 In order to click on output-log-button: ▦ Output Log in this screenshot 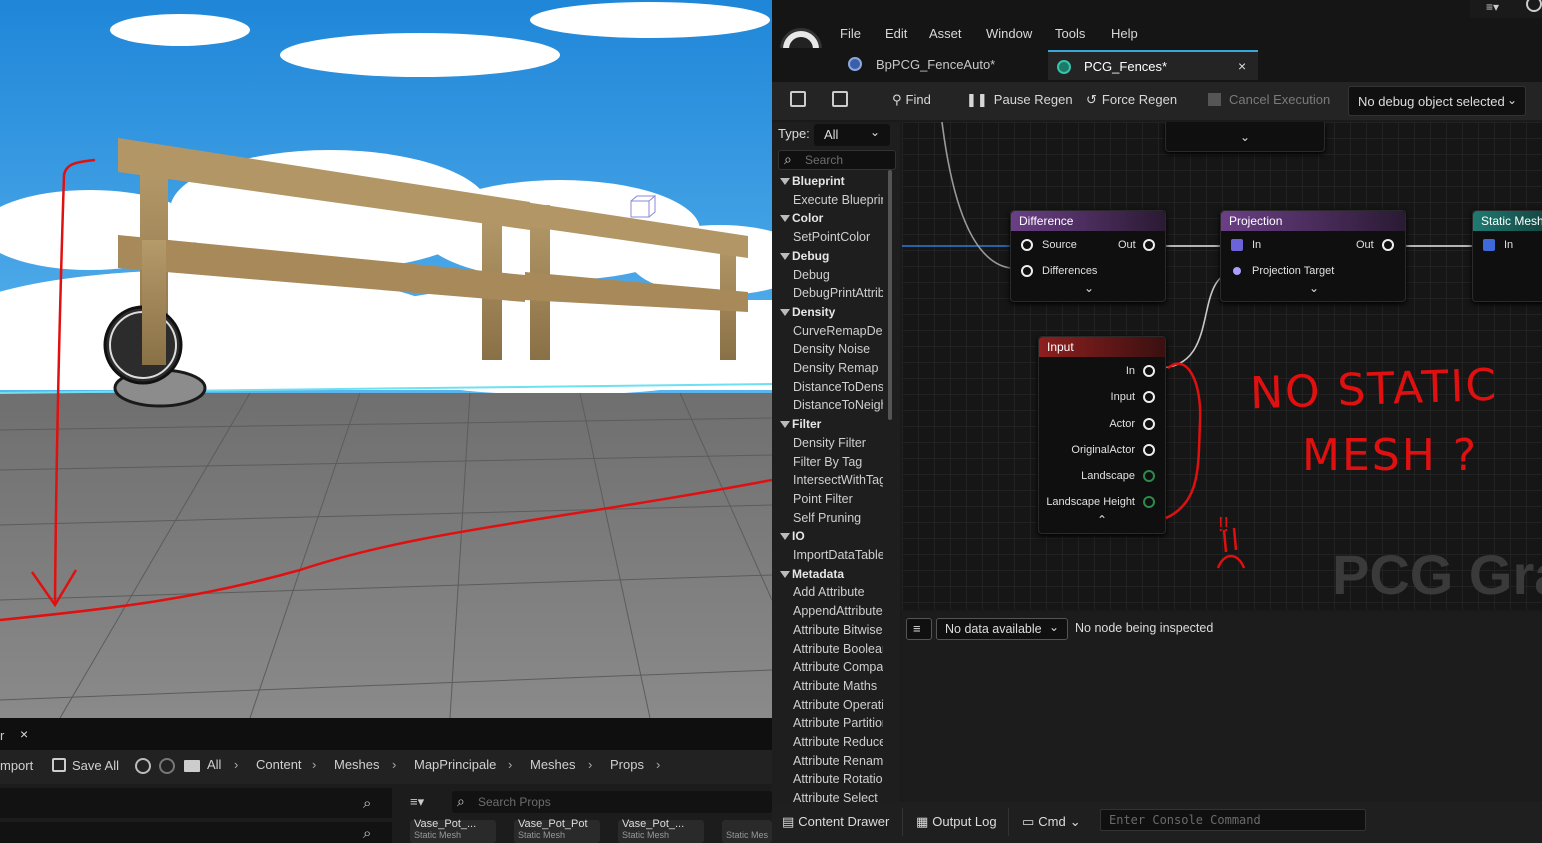, I will do `click(956, 822)`.